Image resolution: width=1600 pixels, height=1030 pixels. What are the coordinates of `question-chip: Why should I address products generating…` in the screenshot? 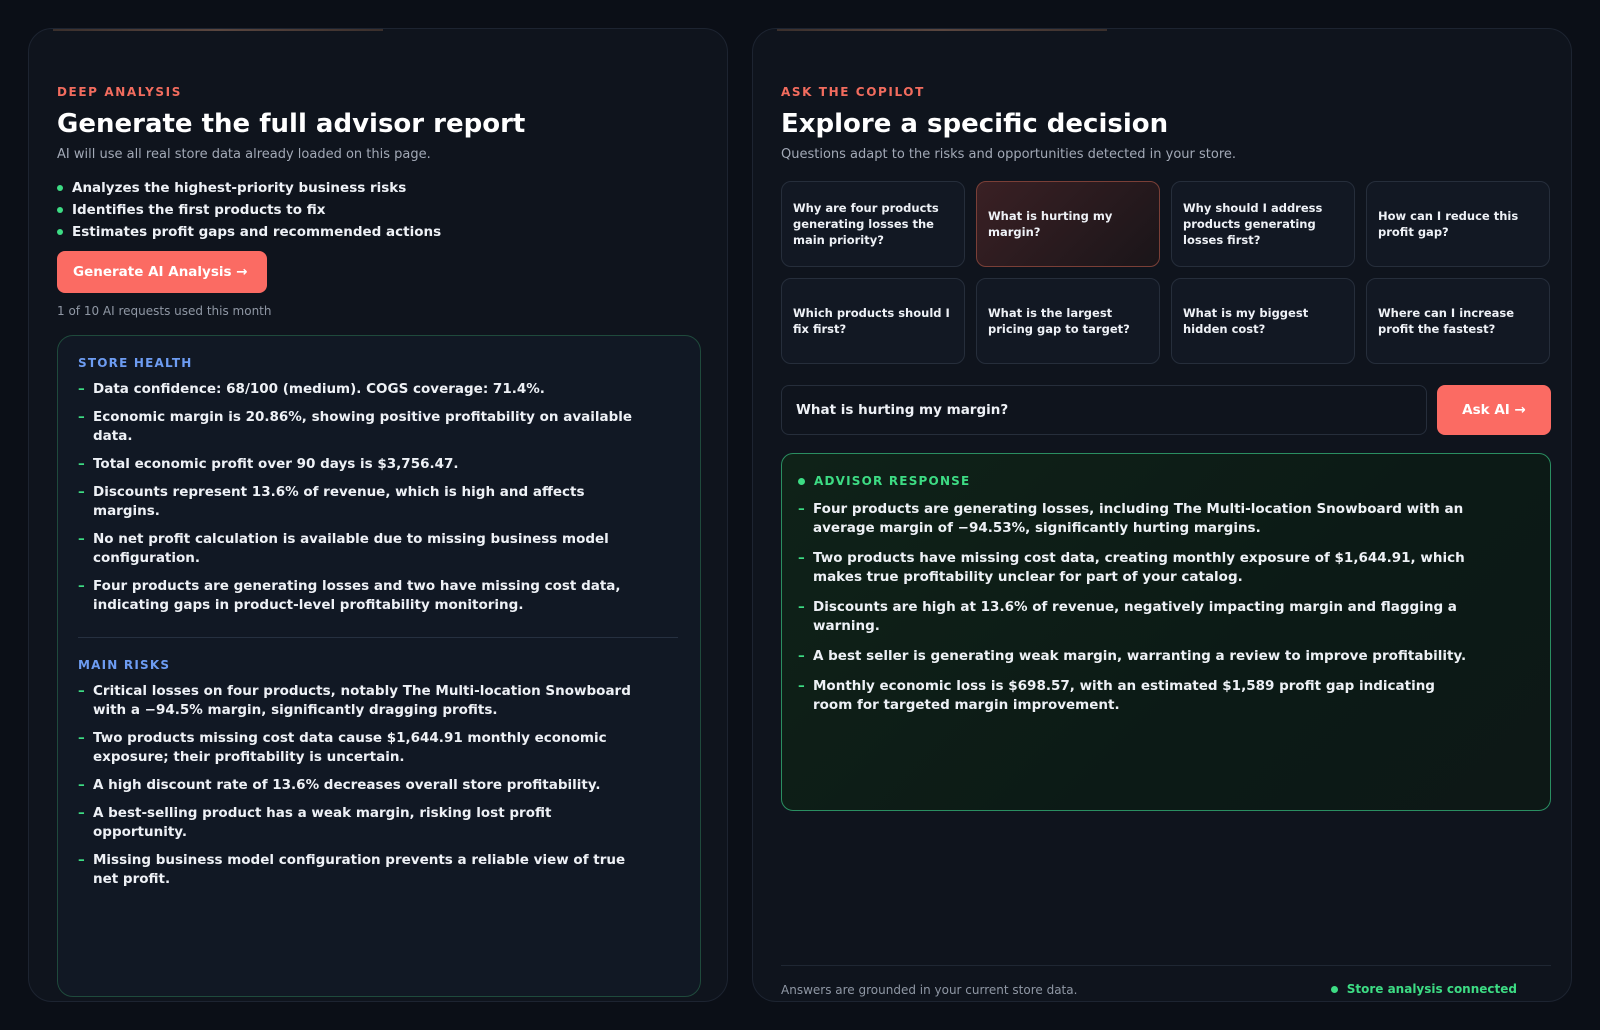 It's located at (1263, 224).